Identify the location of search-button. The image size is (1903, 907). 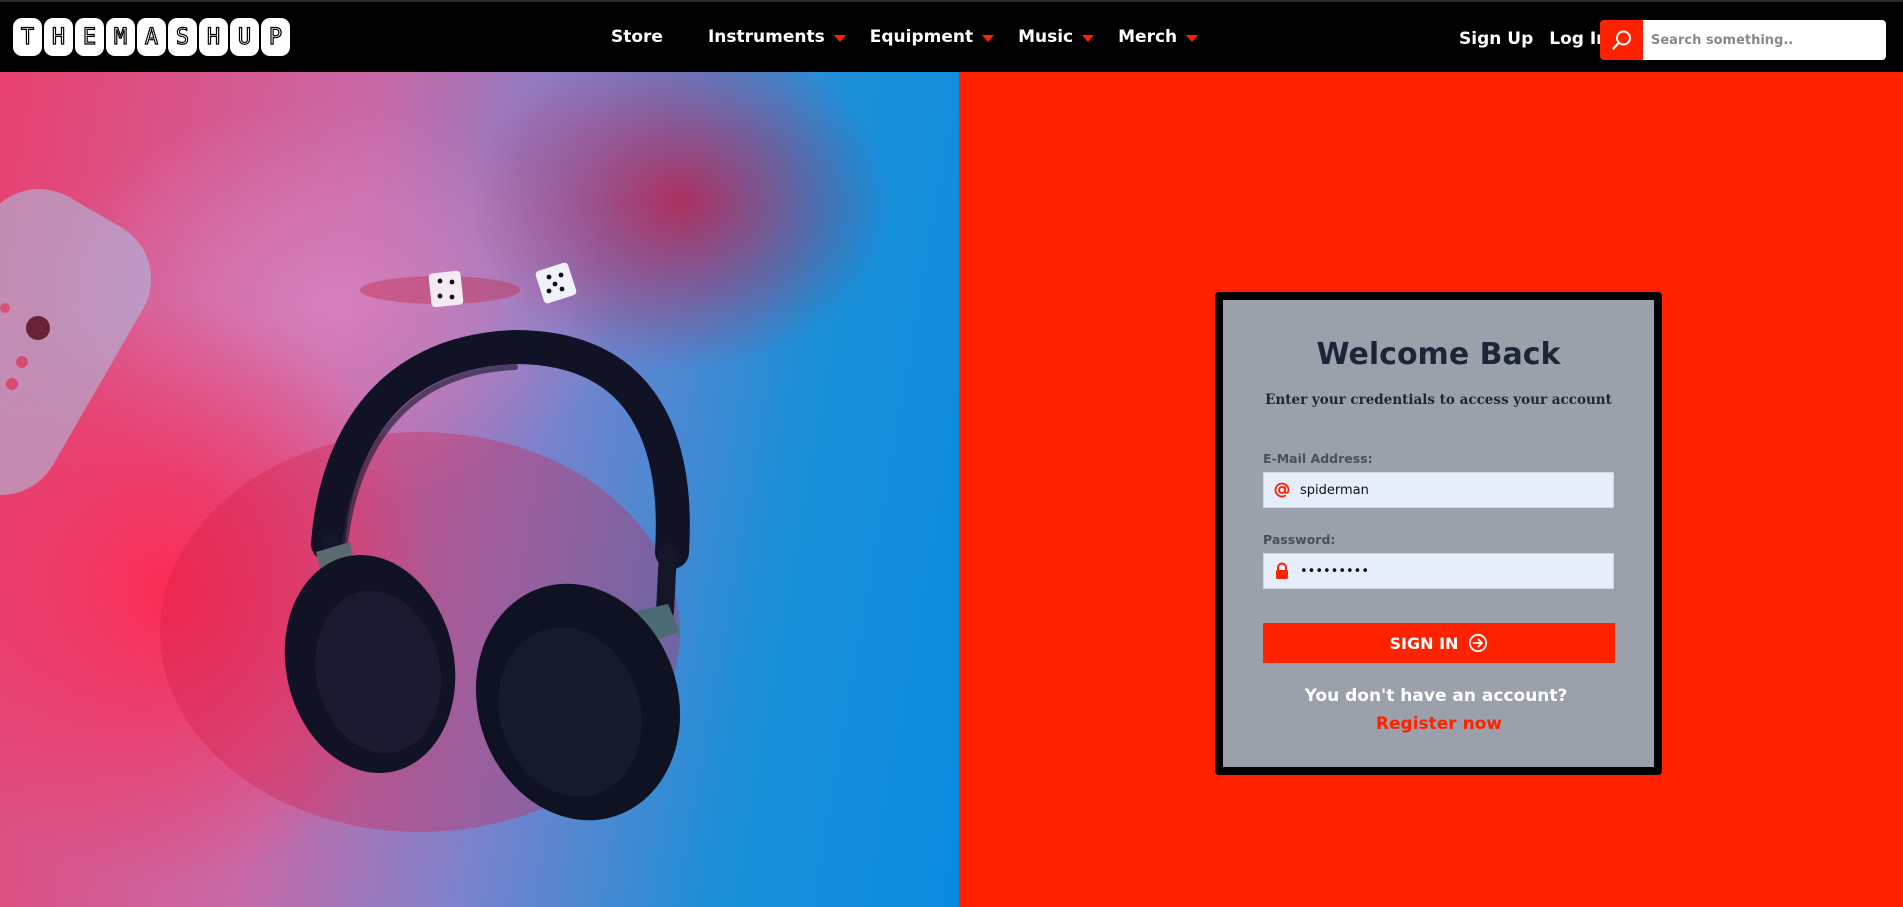
(1621, 40).